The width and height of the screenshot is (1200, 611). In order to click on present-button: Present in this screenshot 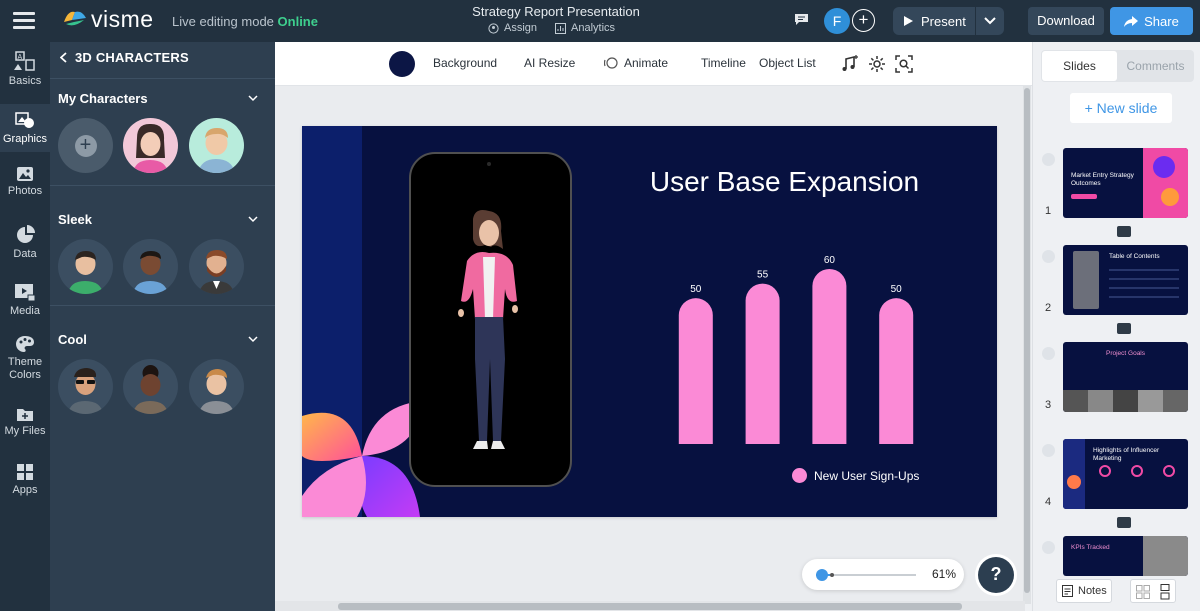, I will do `click(934, 21)`.